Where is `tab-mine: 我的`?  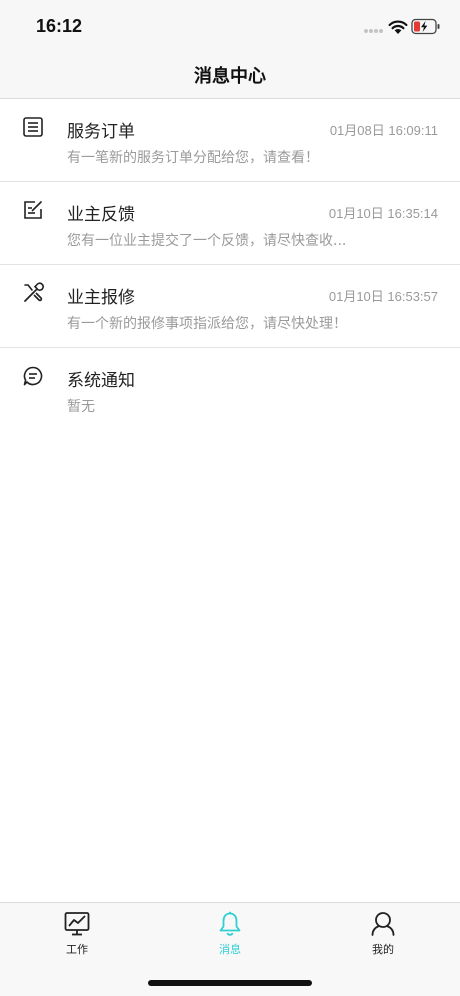 tab-mine: 我的 is located at coordinates (383, 936).